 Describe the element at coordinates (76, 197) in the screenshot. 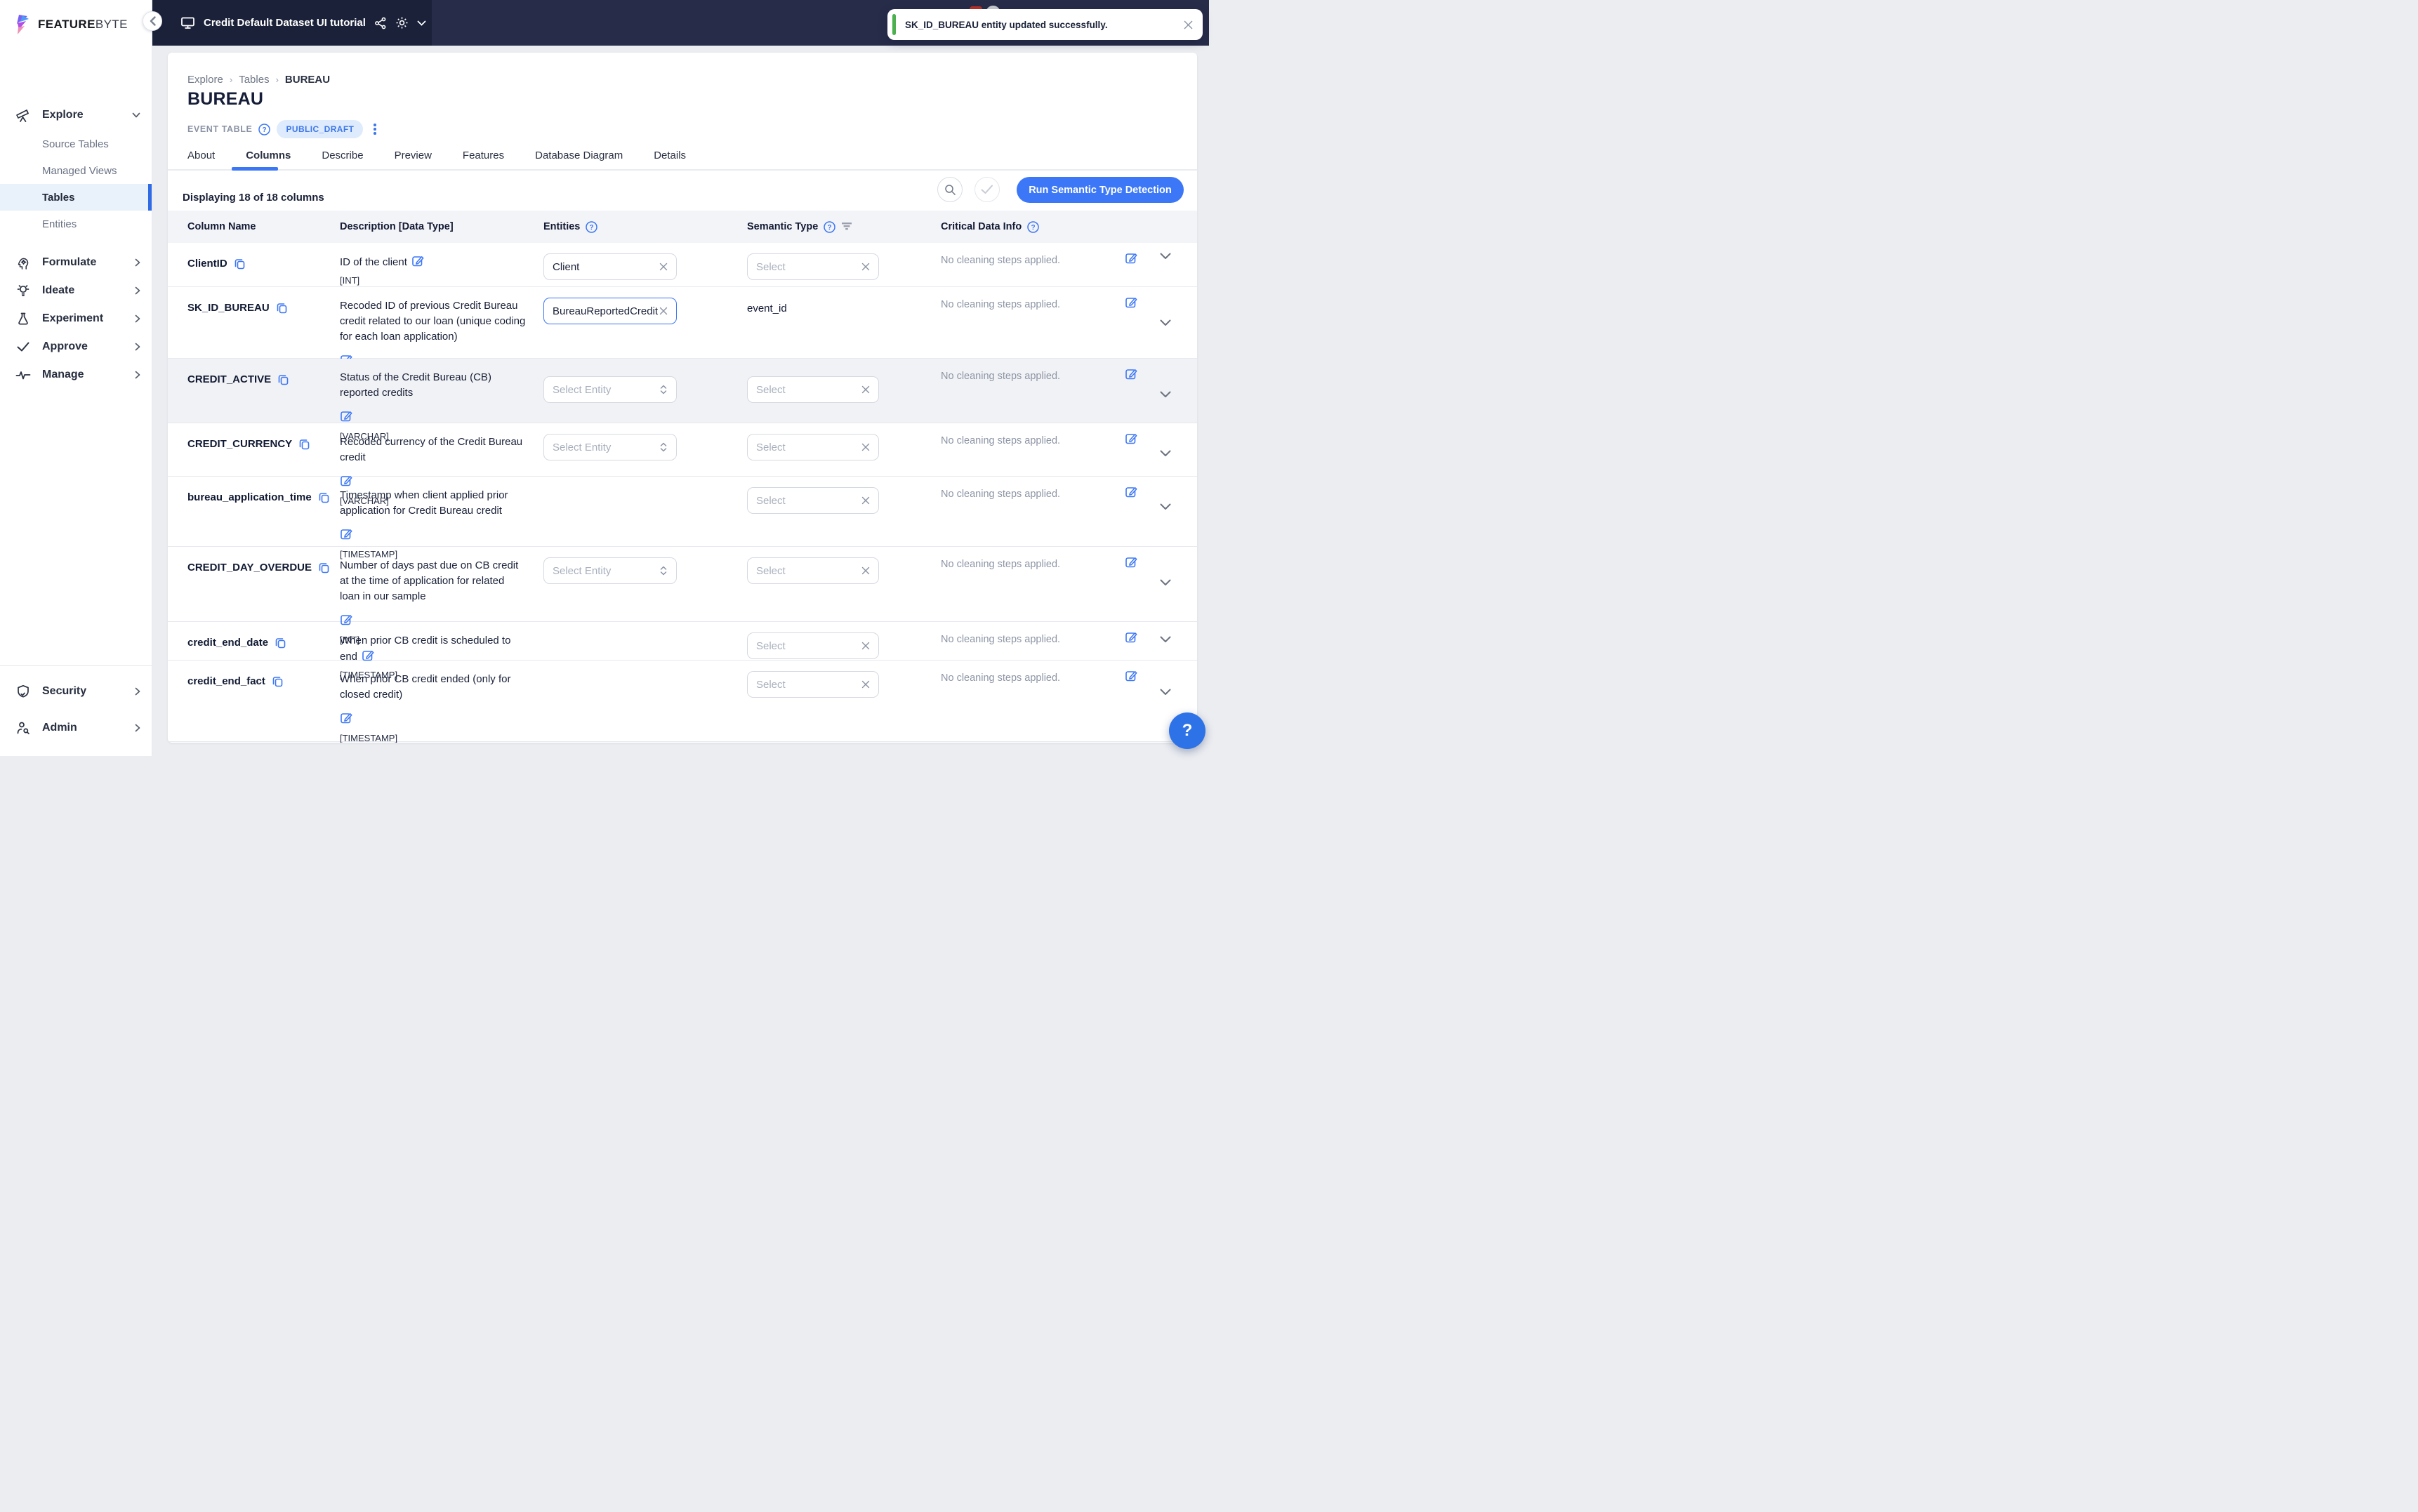

I see `sidebar-item-tables: Tables` at that location.